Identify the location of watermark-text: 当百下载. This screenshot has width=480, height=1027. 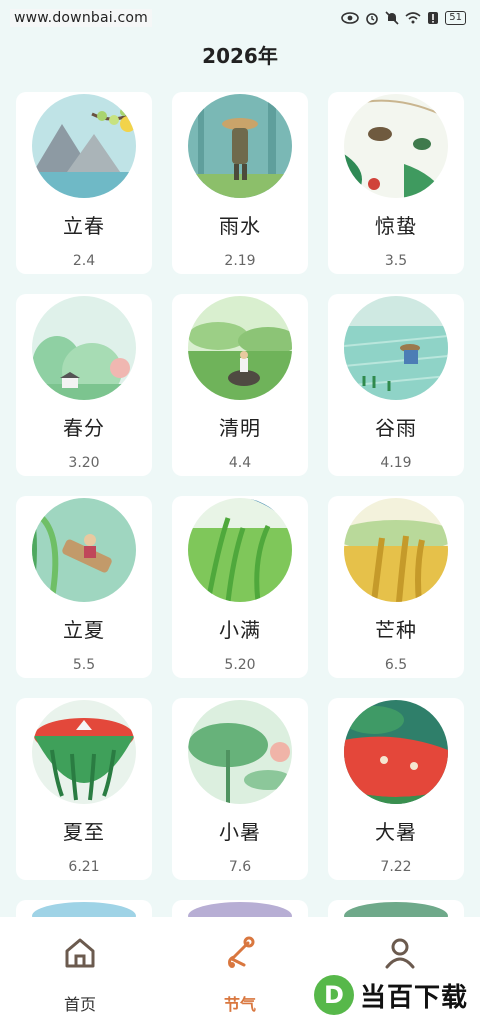
(413, 997).